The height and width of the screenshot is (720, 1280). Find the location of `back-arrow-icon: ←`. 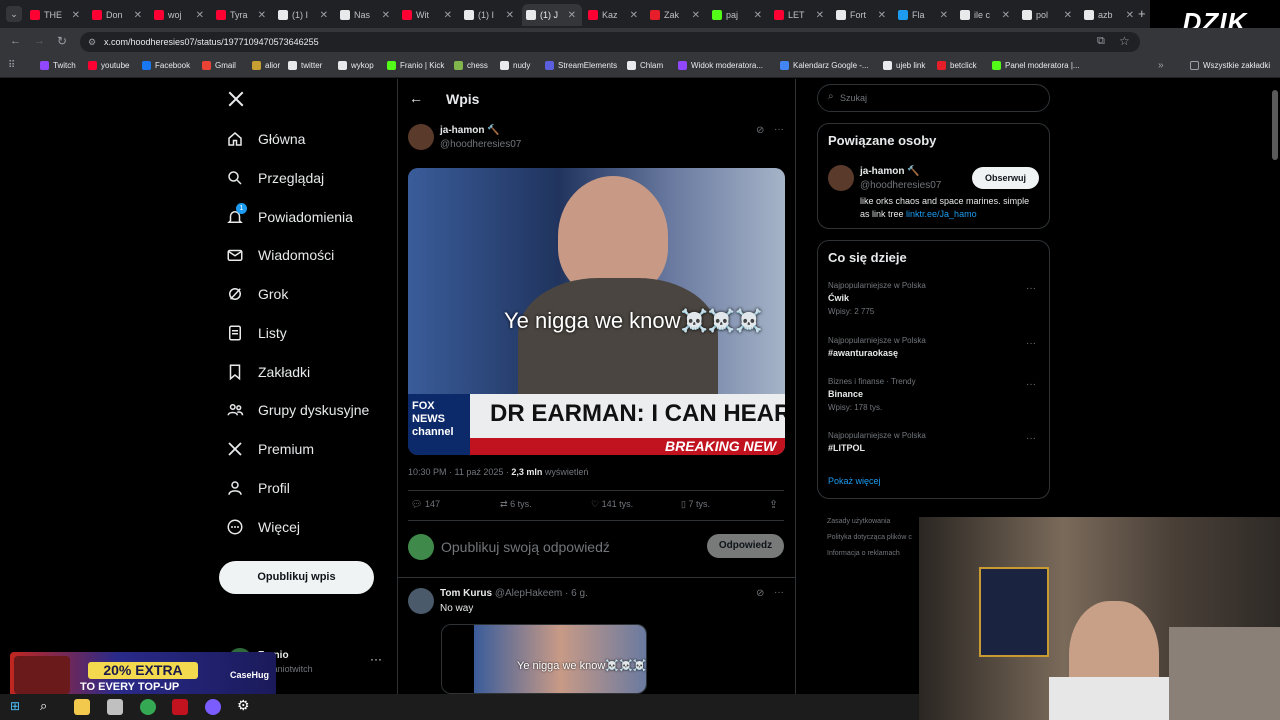

back-arrow-icon: ← is located at coordinates (416, 98).